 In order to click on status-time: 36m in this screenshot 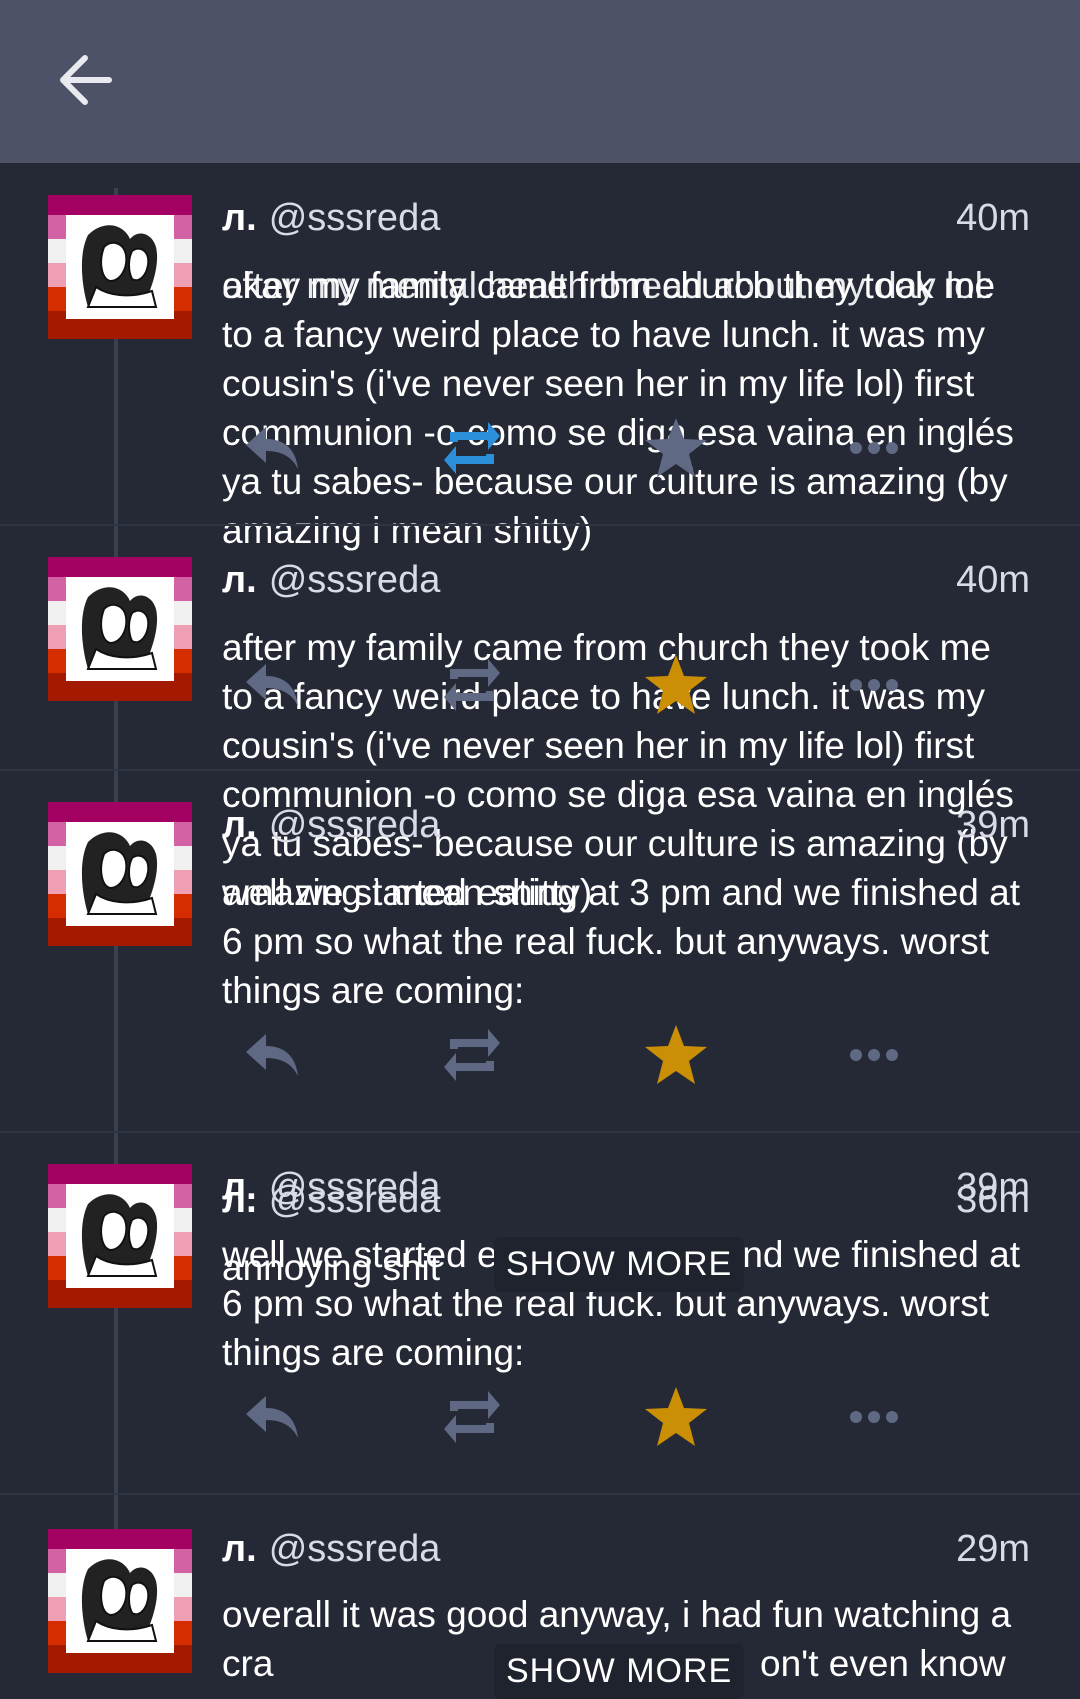, I will do `click(993, 1200)`.